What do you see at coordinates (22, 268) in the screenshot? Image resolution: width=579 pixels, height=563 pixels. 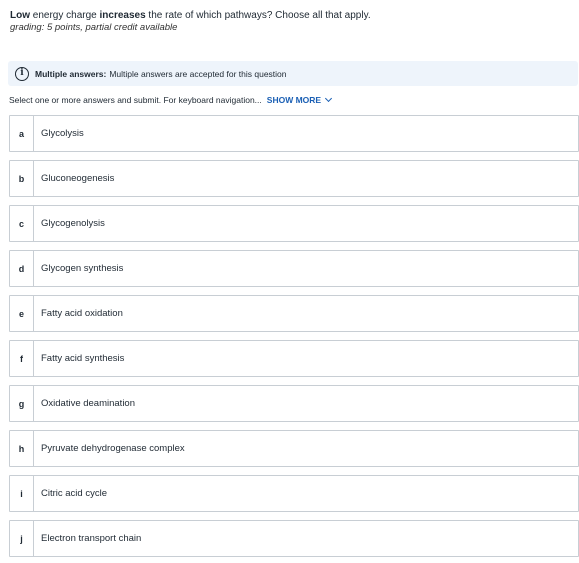 I see `option-letter: d` at bounding box center [22, 268].